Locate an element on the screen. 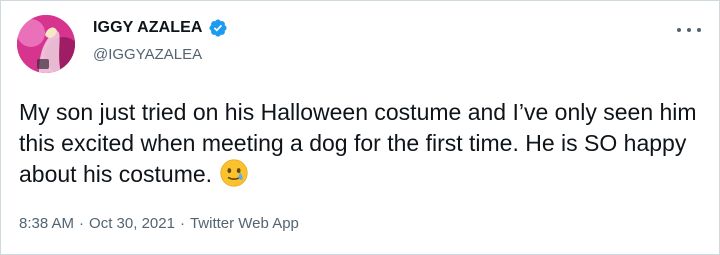  author-handle: @IGGYAZALEA is located at coordinates (147, 54).